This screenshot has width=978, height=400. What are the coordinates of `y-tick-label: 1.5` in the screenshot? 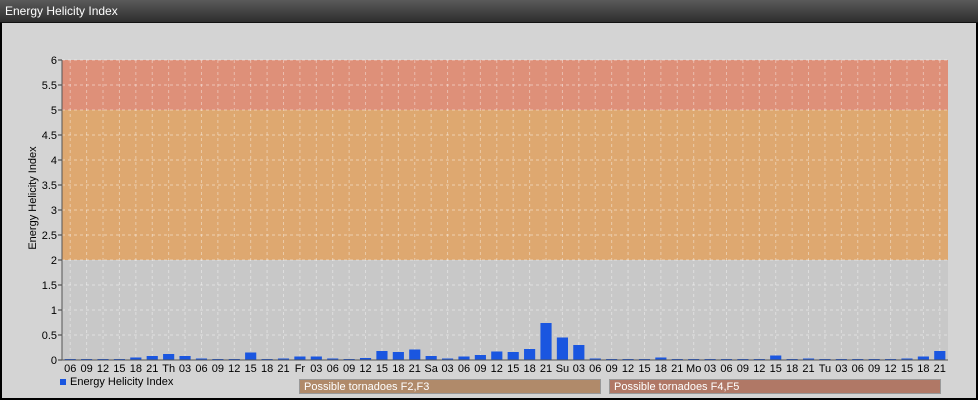 It's located at (49, 286).